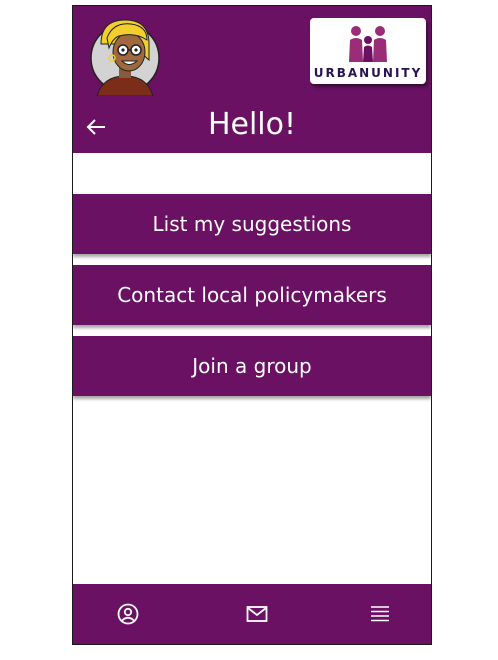 The width and height of the screenshot is (498, 660). What do you see at coordinates (125, 55) in the screenshot?
I see `avatar` at bounding box center [125, 55].